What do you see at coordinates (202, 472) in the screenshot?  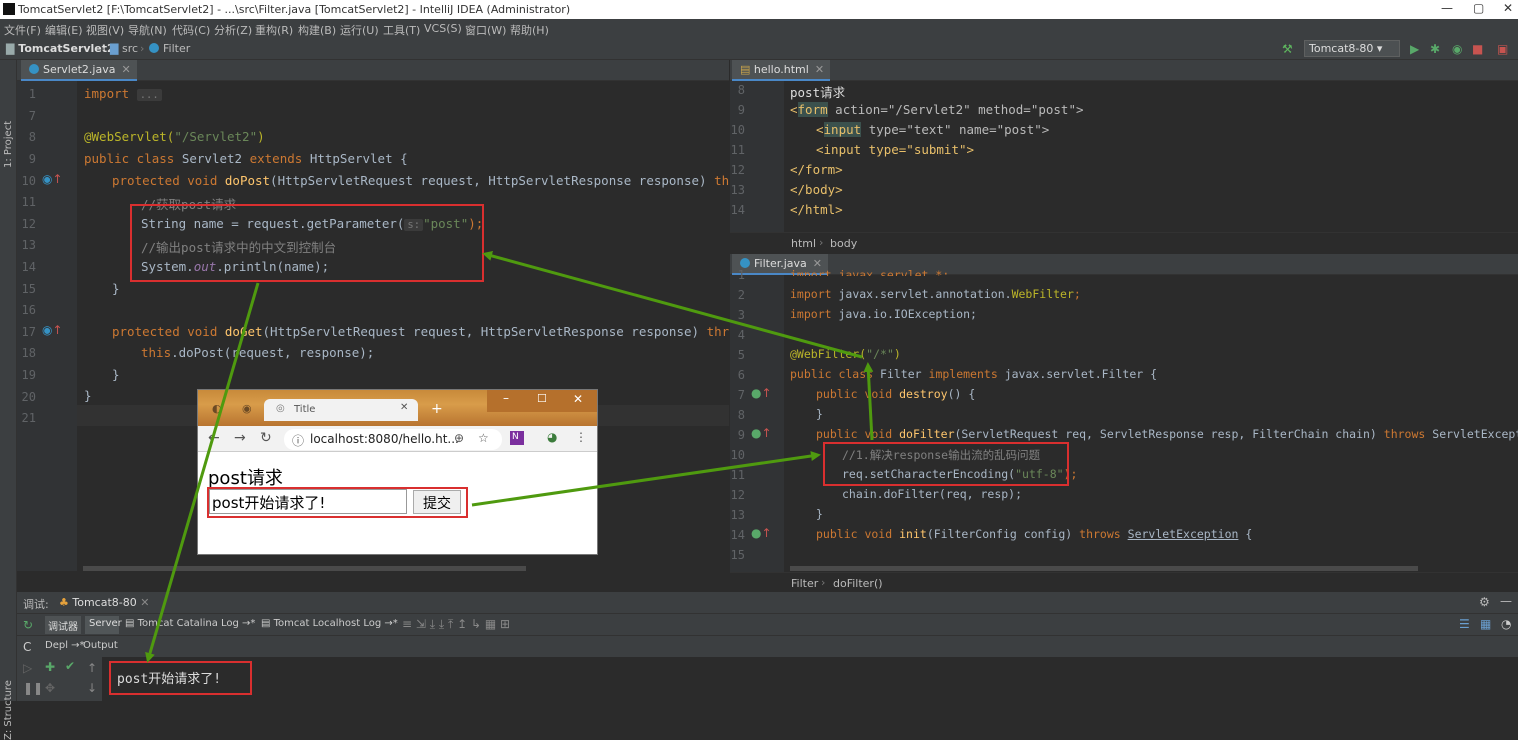 I see `arrow-servlet-to-console` at bounding box center [202, 472].